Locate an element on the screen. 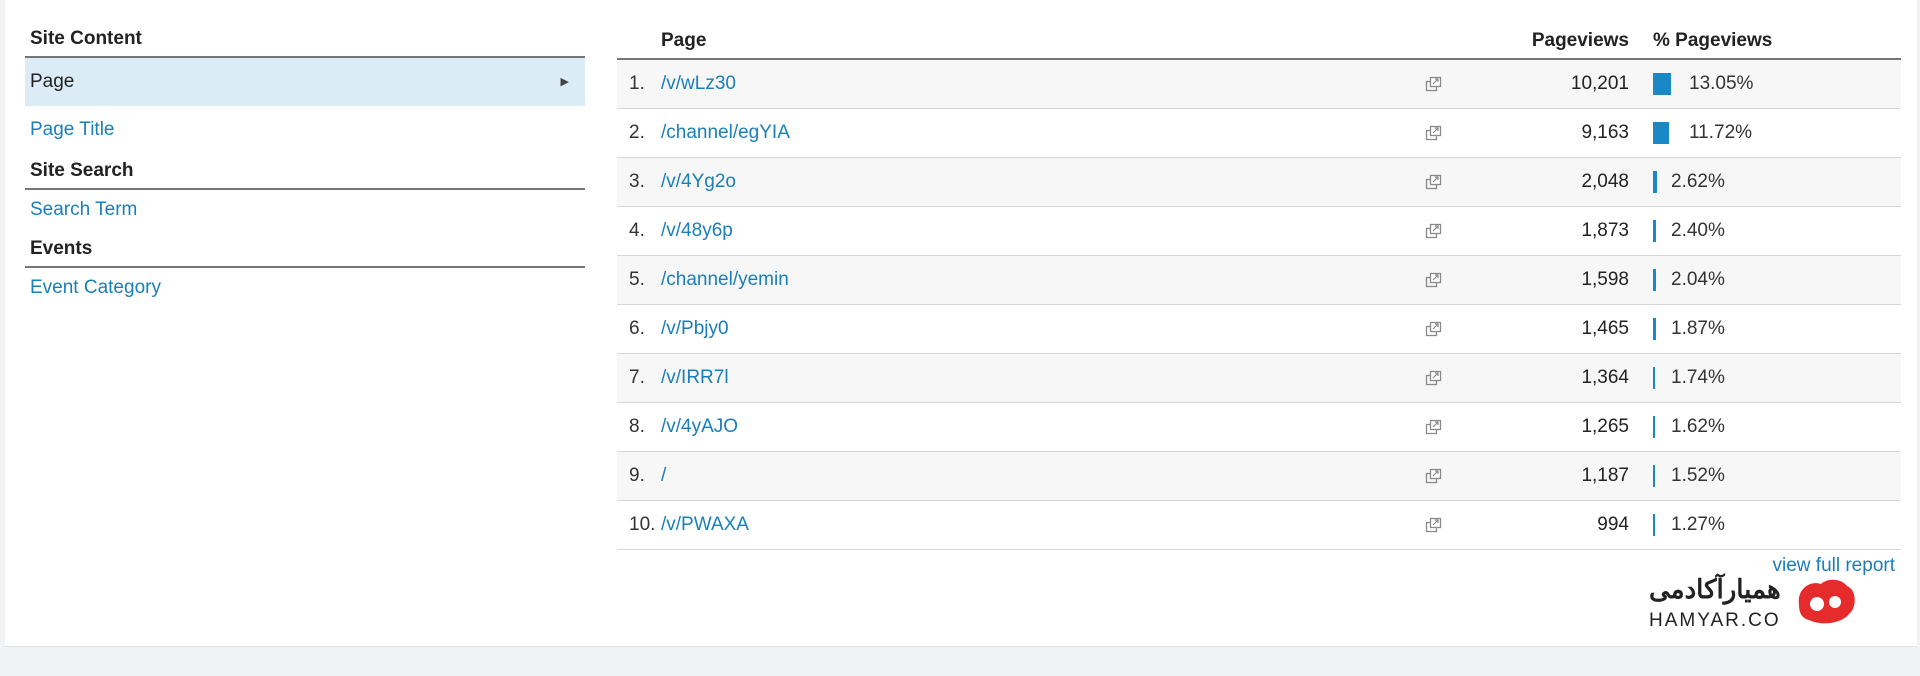 The image size is (1920, 676). pageviews-value: 1,598 is located at coordinates (1605, 279).